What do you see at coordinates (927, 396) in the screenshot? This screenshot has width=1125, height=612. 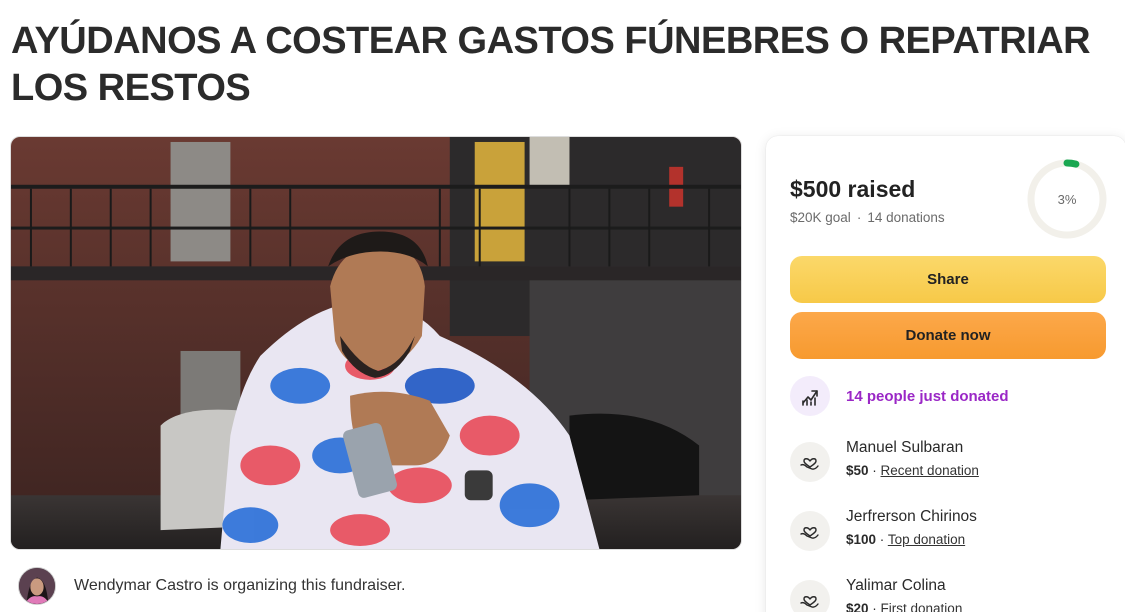 I see `activity-text: 14 people just donated` at bounding box center [927, 396].